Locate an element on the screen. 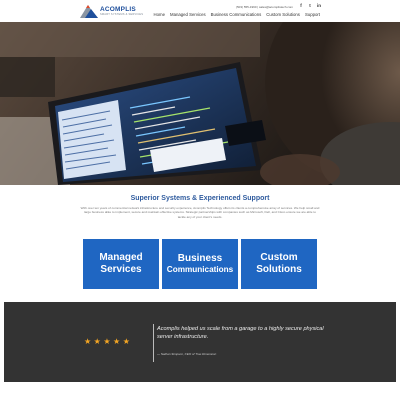 This screenshot has height=400, width=400. testimonial-attribution: — Nathan Simpson, CEO of True Dimension is located at coordinates (187, 354).